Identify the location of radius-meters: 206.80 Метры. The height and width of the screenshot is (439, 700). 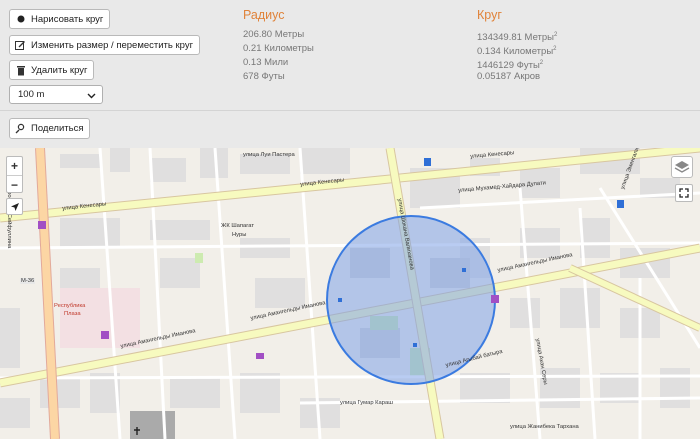
(274, 34).